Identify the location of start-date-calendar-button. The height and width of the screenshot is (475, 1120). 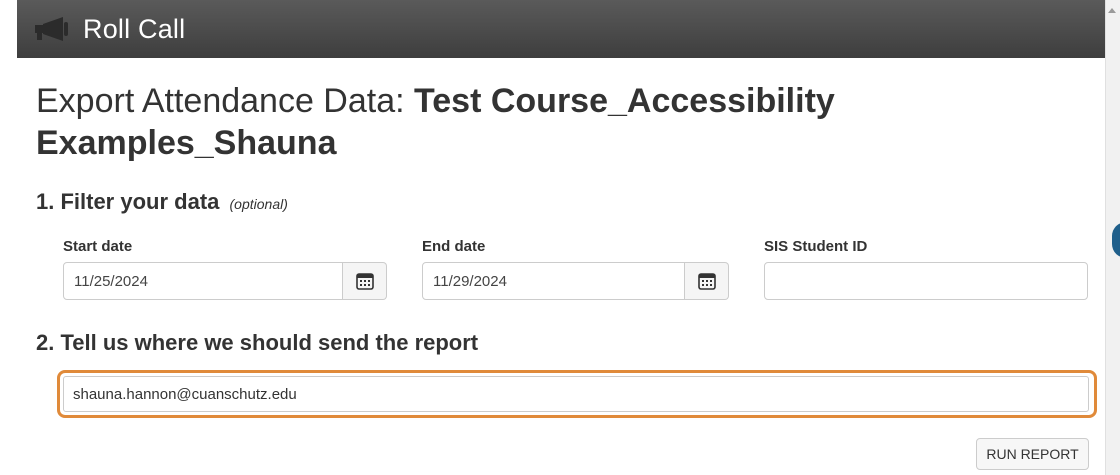
(365, 281).